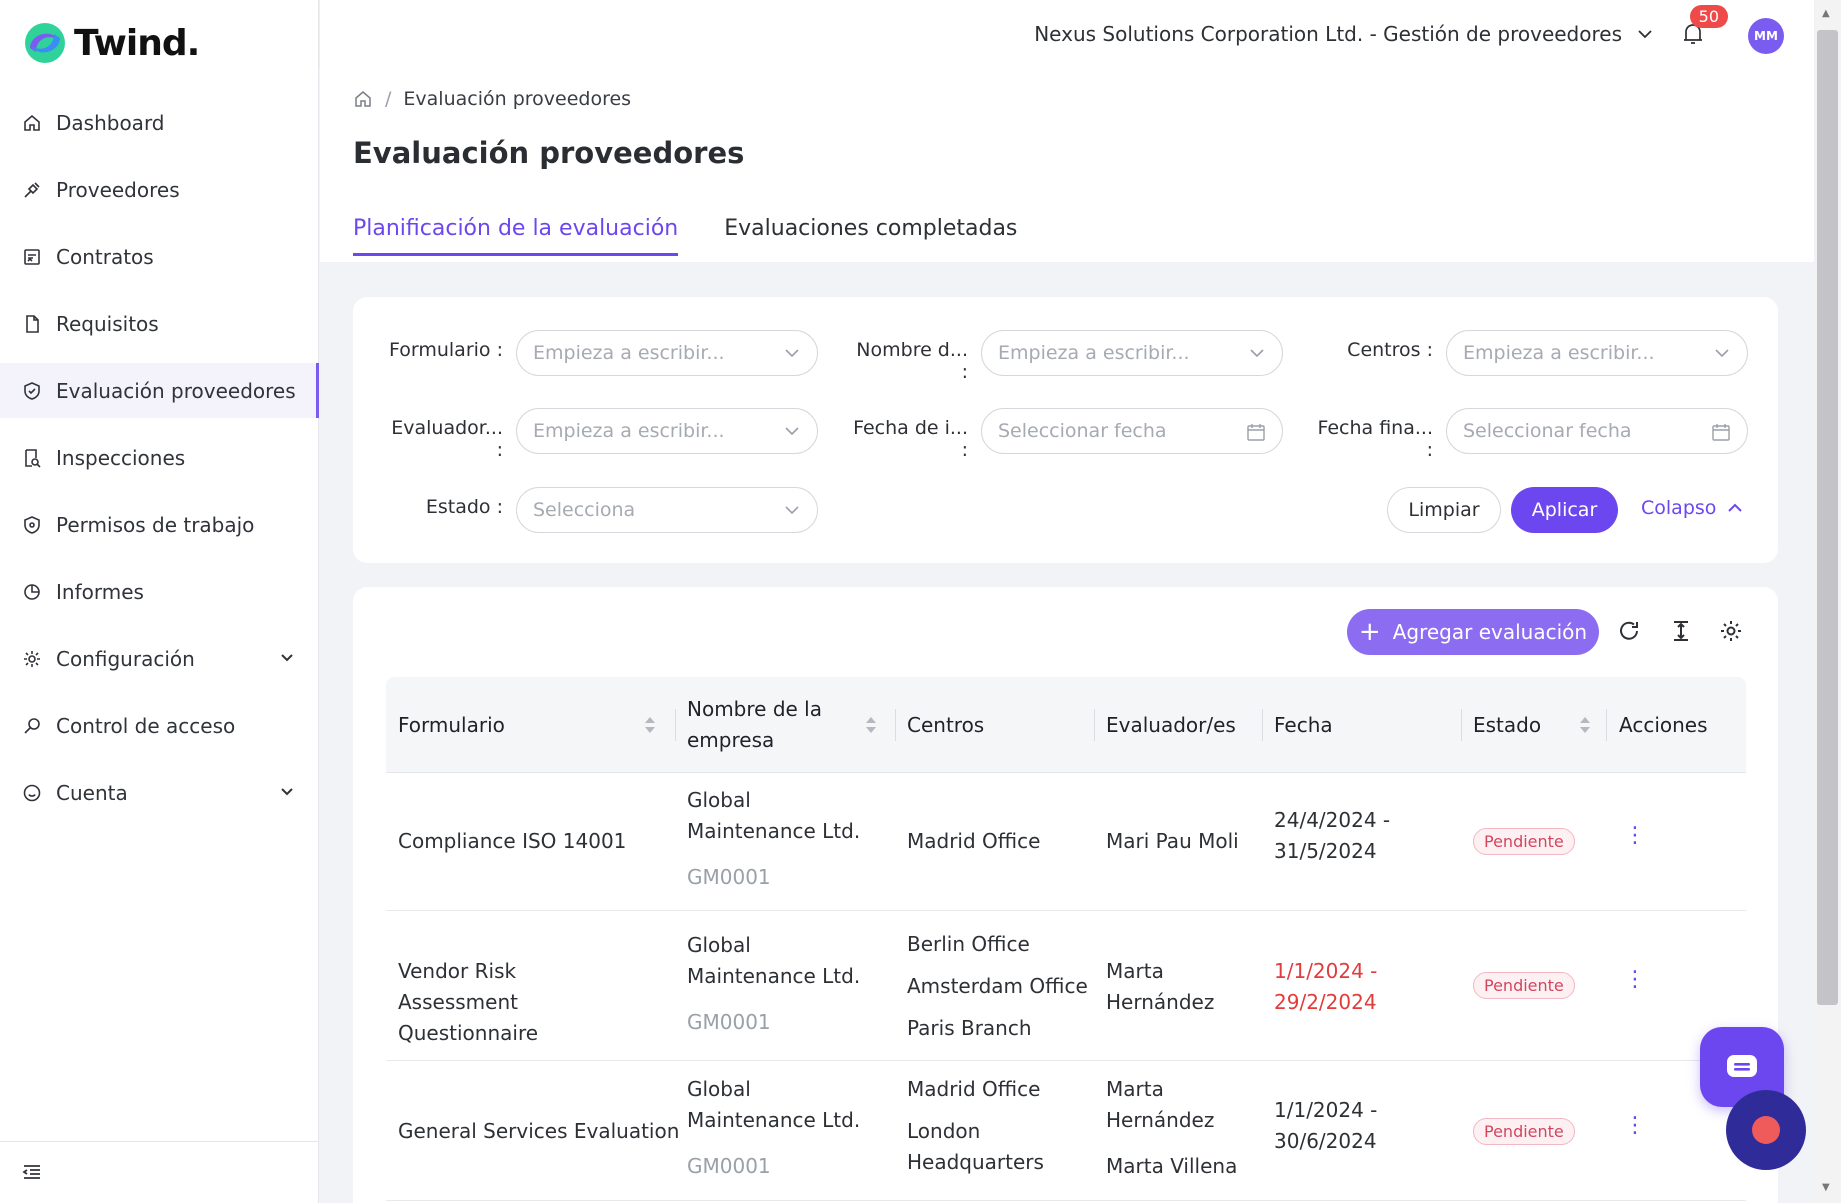 The width and height of the screenshot is (1841, 1203). What do you see at coordinates (667, 510) in the screenshot?
I see `estado-select: Selecciona` at bounding box center [667, 510].